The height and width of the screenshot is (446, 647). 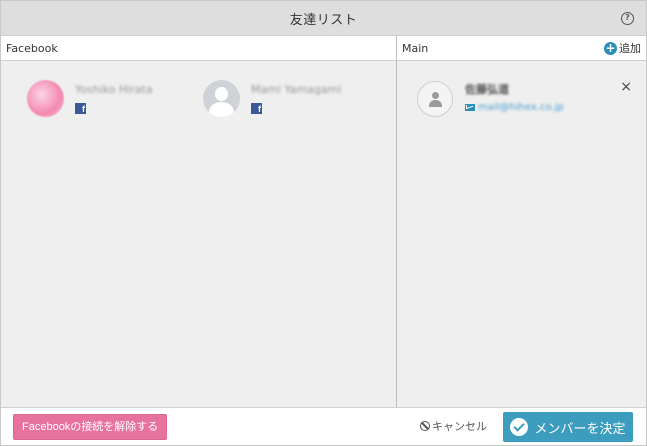 What do you see at coordinates (521, 48) in the screenshot?
I see `main-header: Main + 追加` at bounding box center [521, 48].